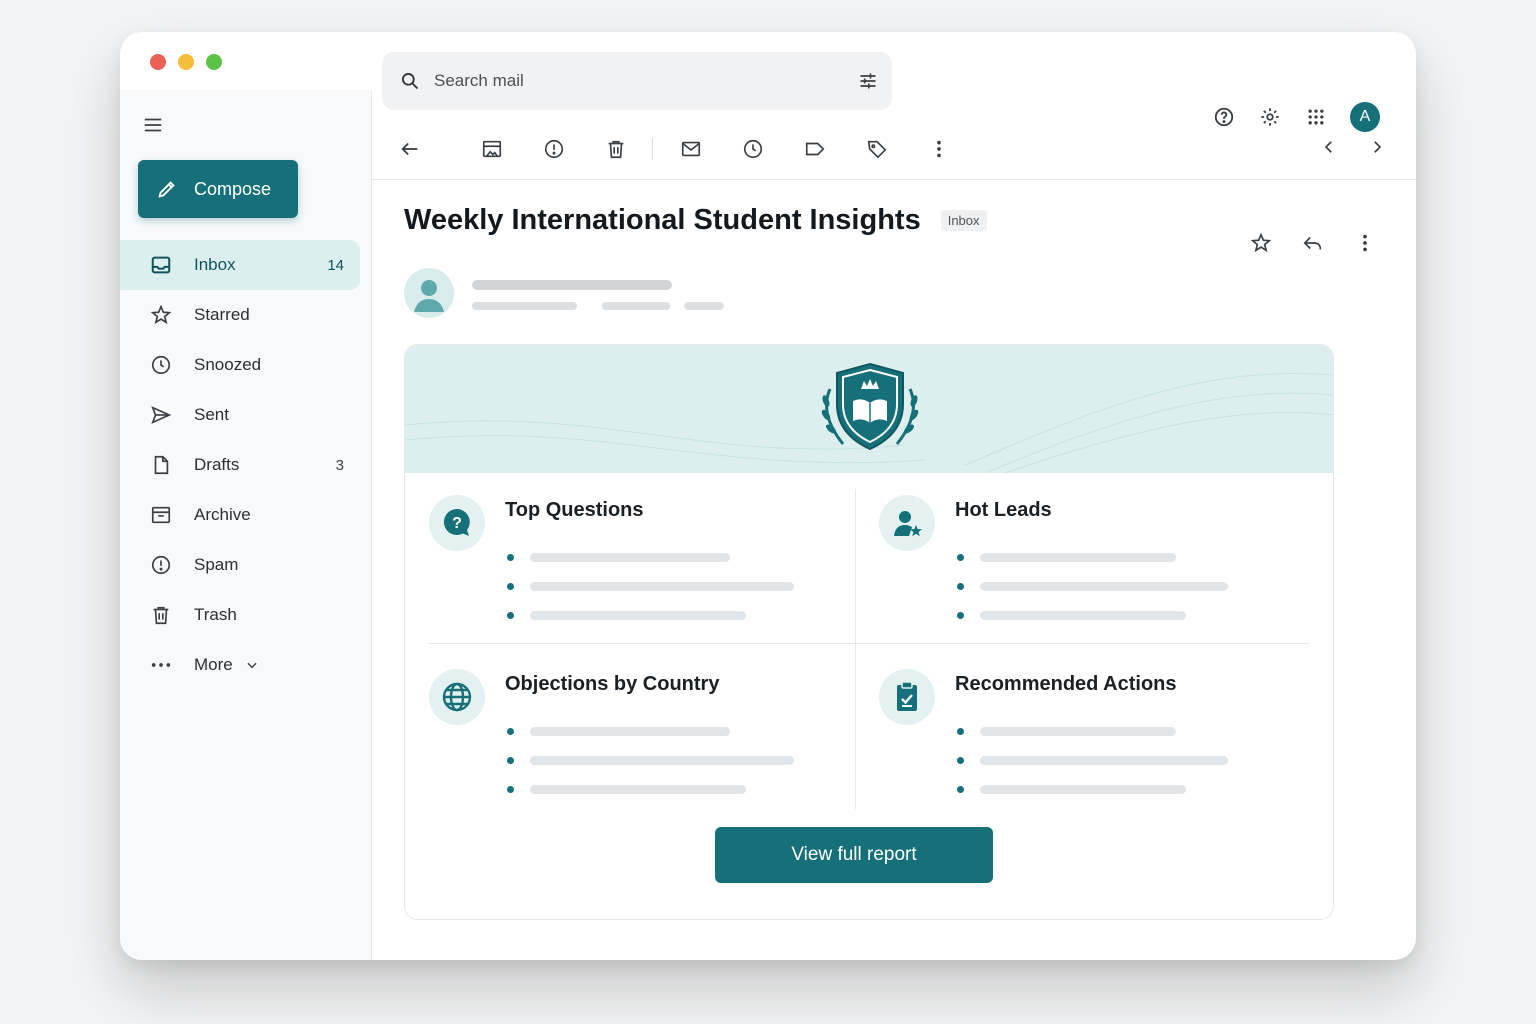 The image size is (1536, 1024). Describe the element at coordinates (704, 306) in the screenshot. I see `date-placeholder` at that location.